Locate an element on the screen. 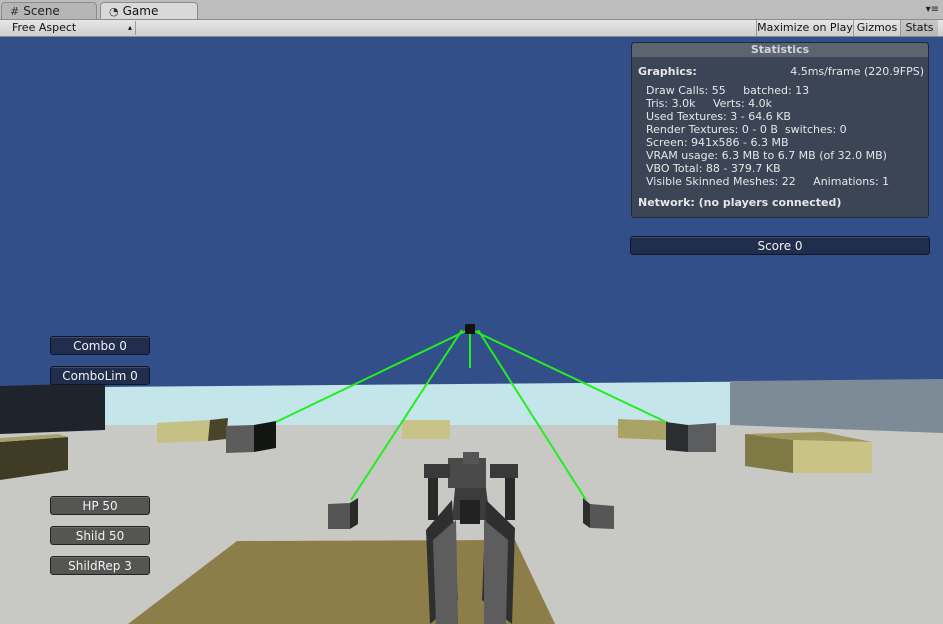 The height and width of the screenshot is (624, 943). stat-line: Draw Calls: 55 batched: 13 is located at coordinates (728, 90).